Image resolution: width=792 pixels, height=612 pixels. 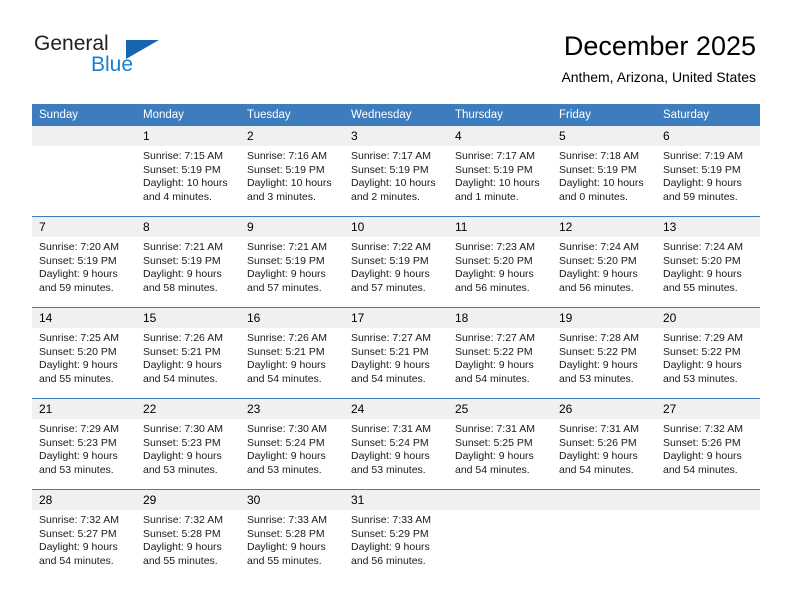 I want to click on day-detail-line: Sunrise: 7:30 AM, so click(x=287, y=429).